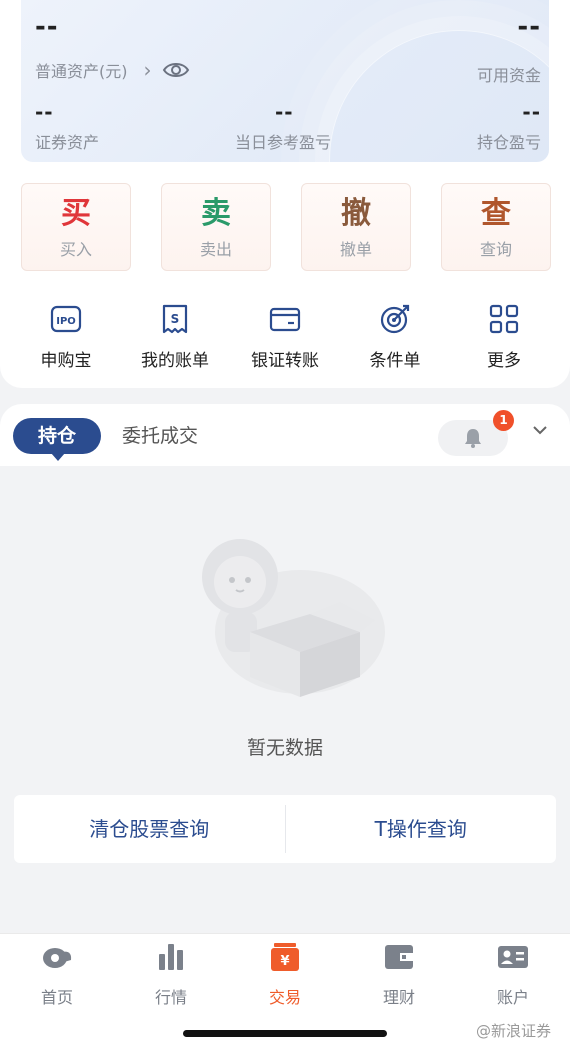 This screenshot has width=570, height=1048. I want to click on t-operation-query-button: T操作查询, so click(421, 829).